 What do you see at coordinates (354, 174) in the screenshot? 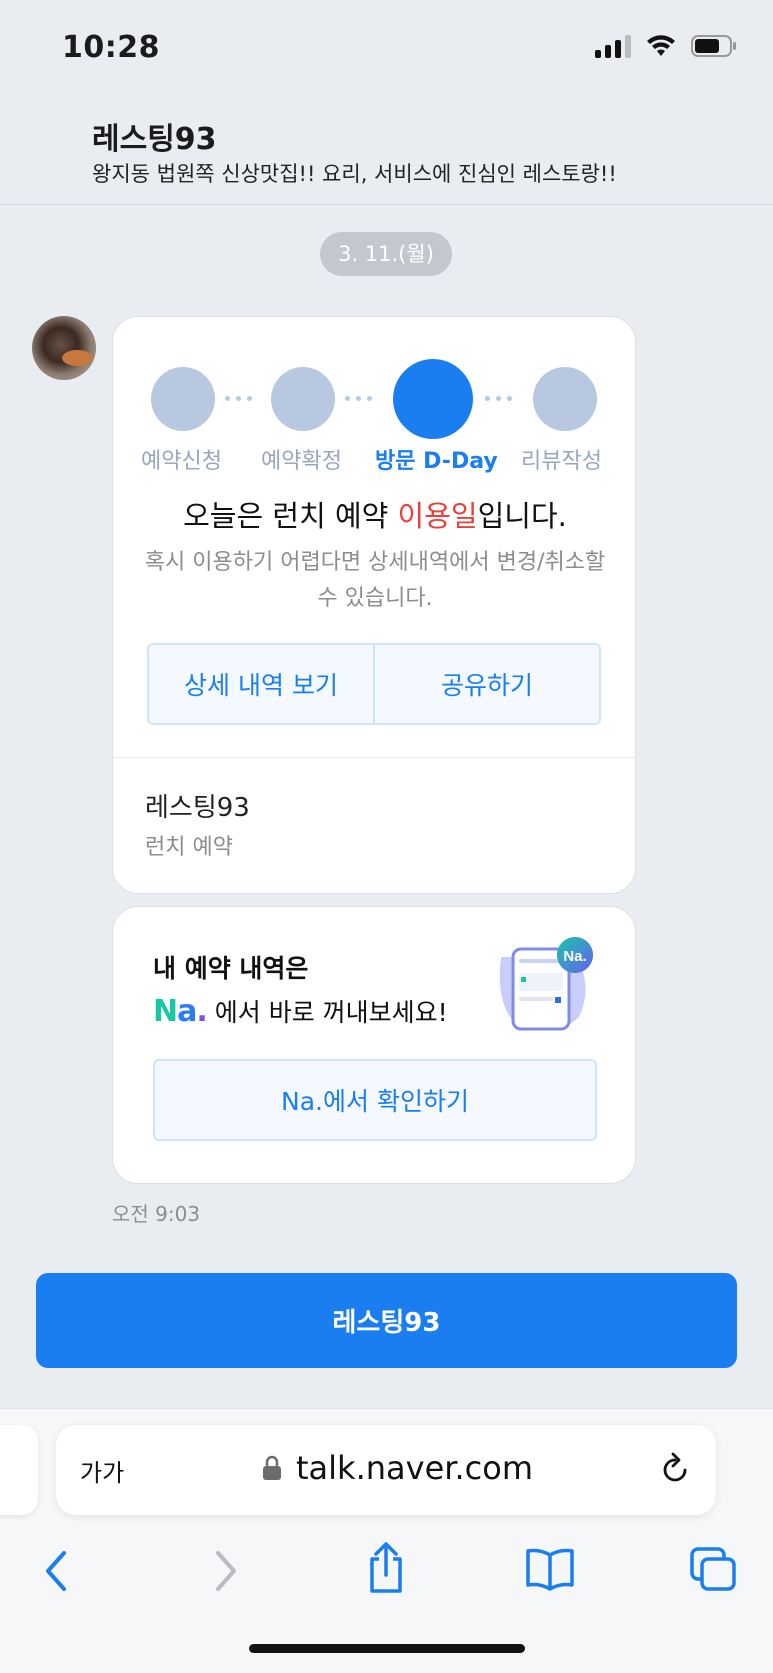
I see `chat-description: 왕지동 법원쪽 신상맛집!! 요리, 서비스에 진심인 레스토랑!!` at bounding box center [354, 174].